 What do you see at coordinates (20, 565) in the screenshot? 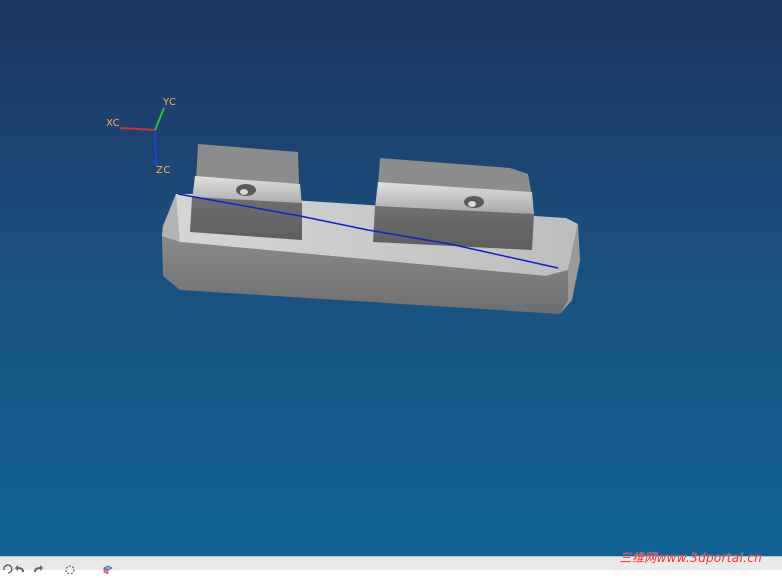
I see `undo-icon` at bounding box center [20, 565].